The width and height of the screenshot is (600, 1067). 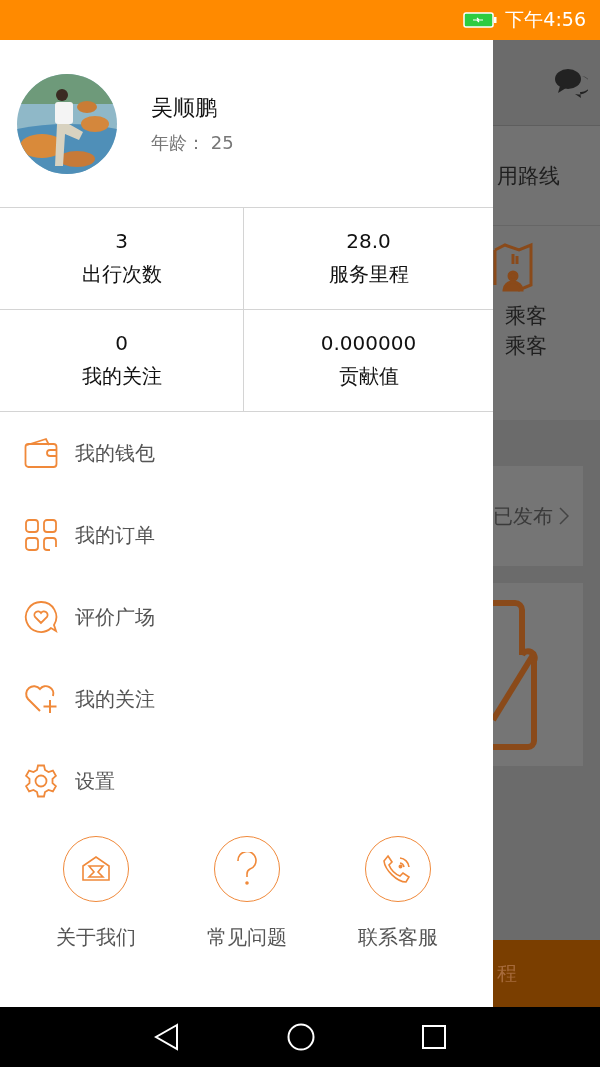 What do you see at coordinates (184, 107) in the screenshot?
I see `user-name: 吴顺鹏` at bounding box center [184, 107].